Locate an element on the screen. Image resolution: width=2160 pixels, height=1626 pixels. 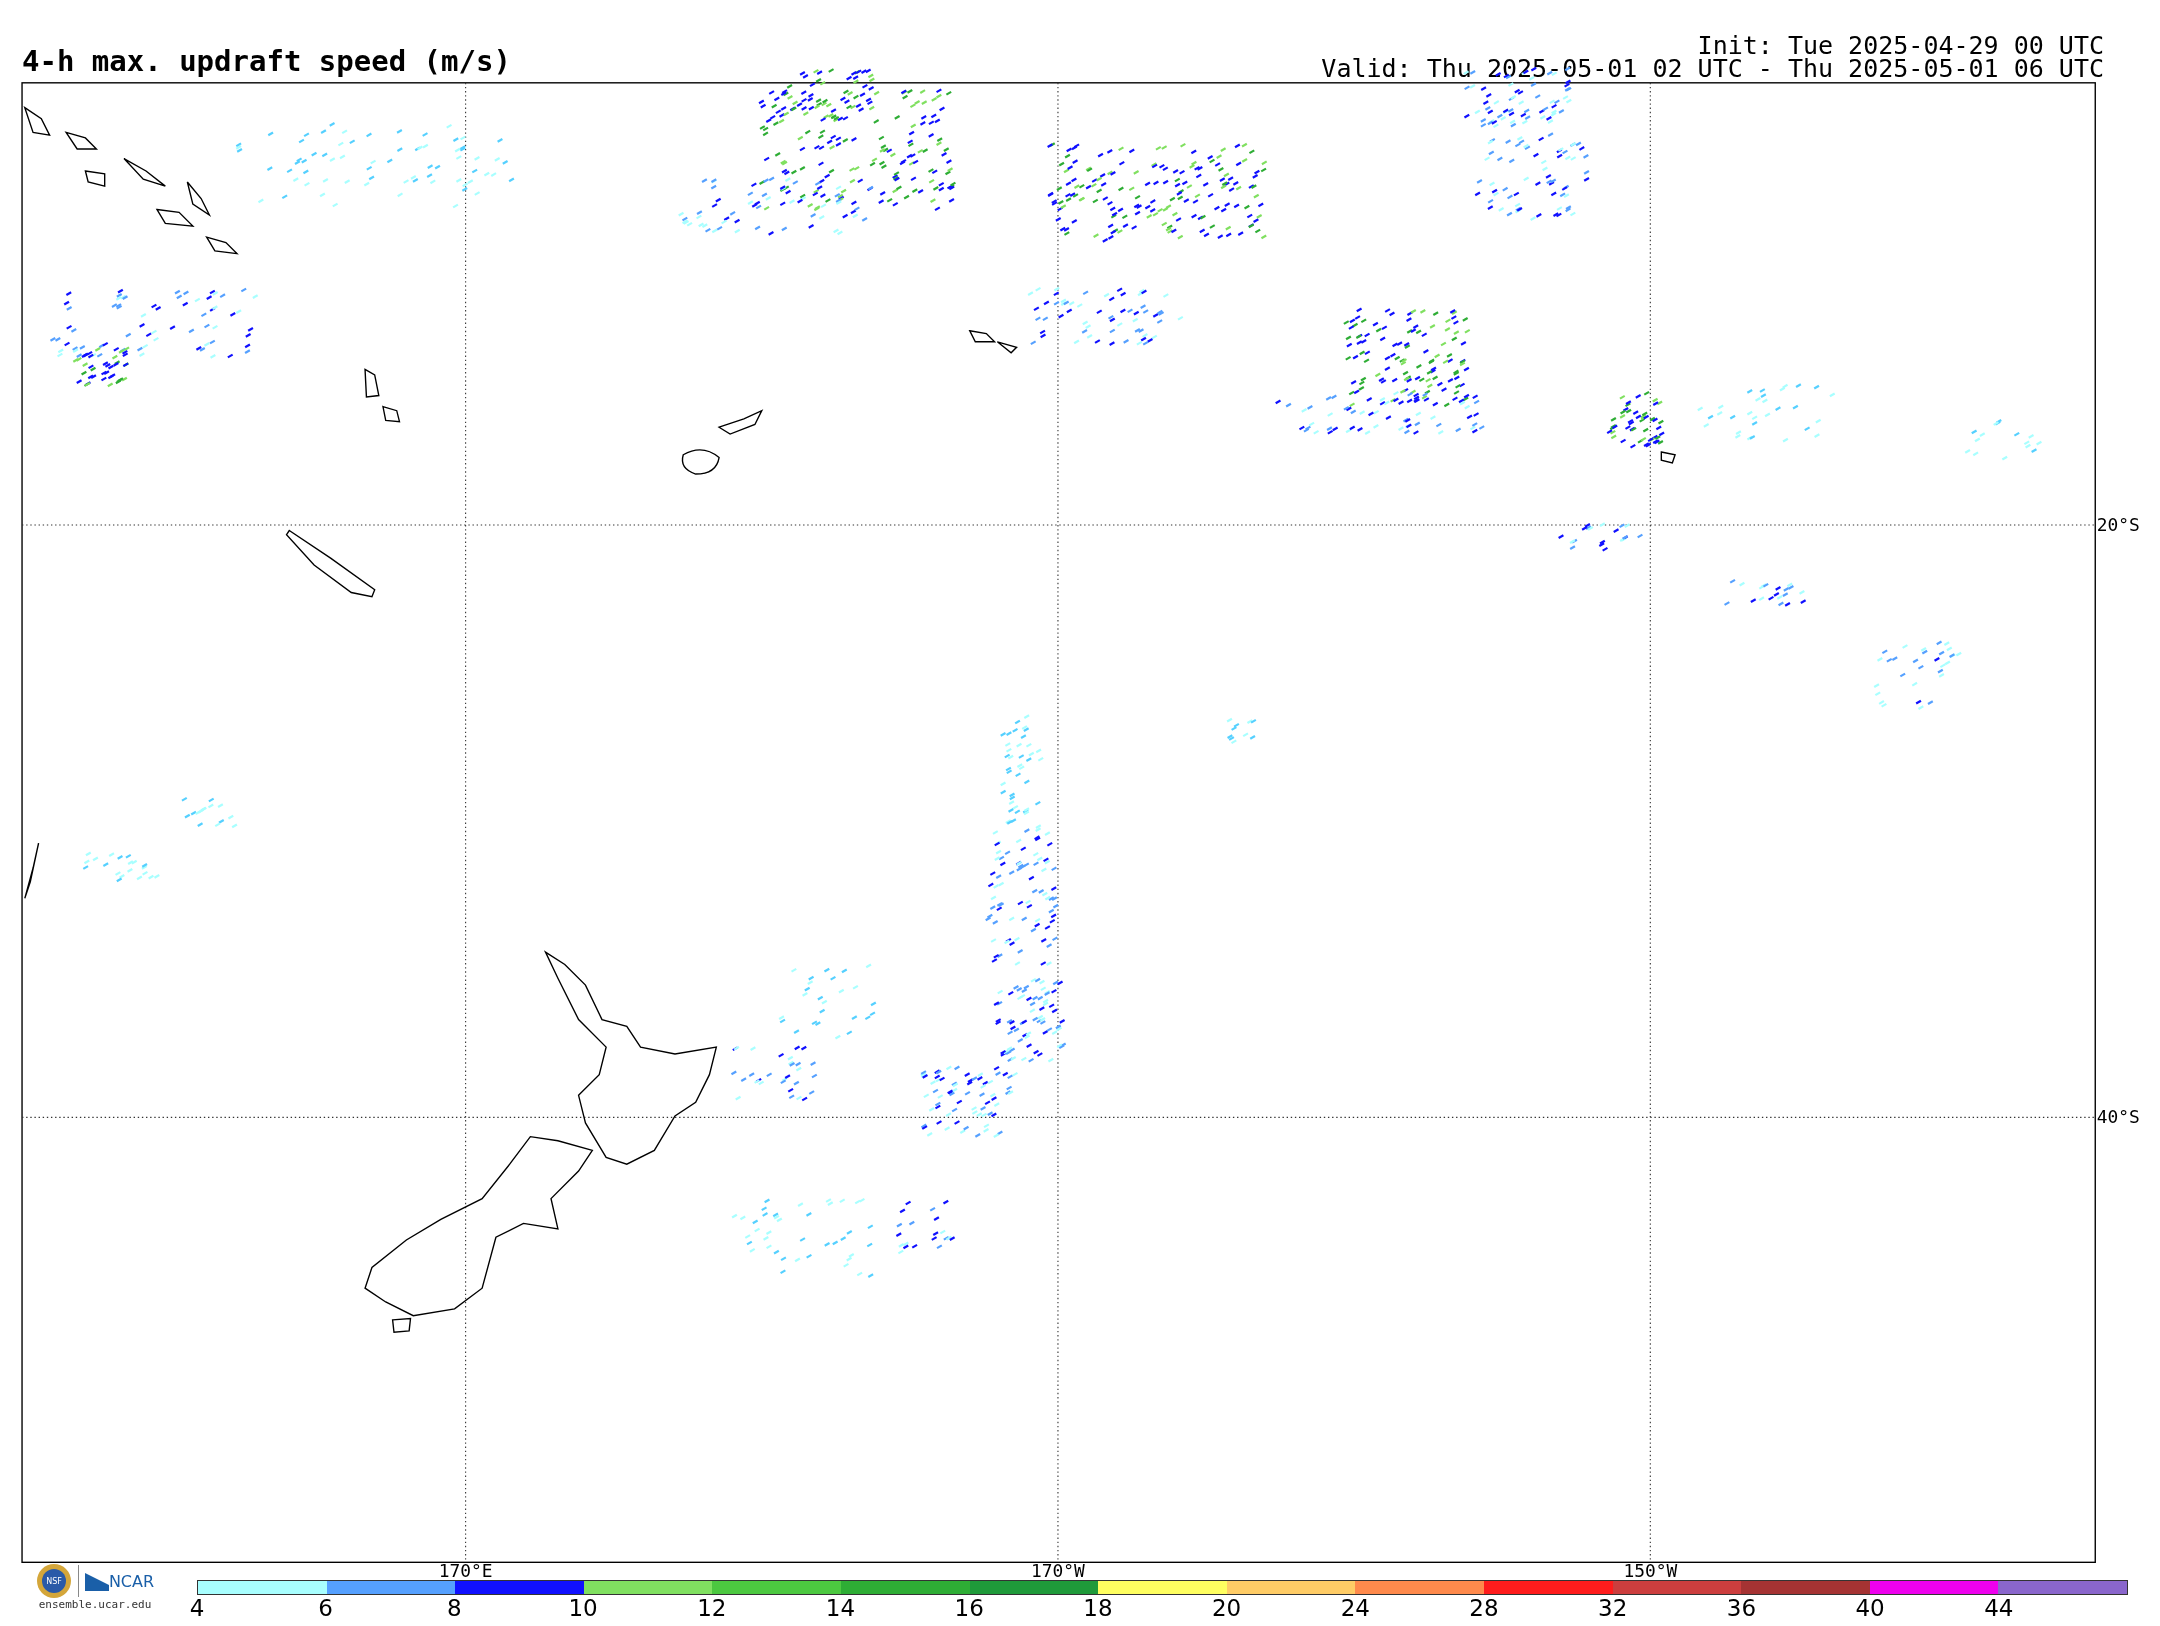
colorbar-tick-label: 44 is located at coordinates (1999, 1608).